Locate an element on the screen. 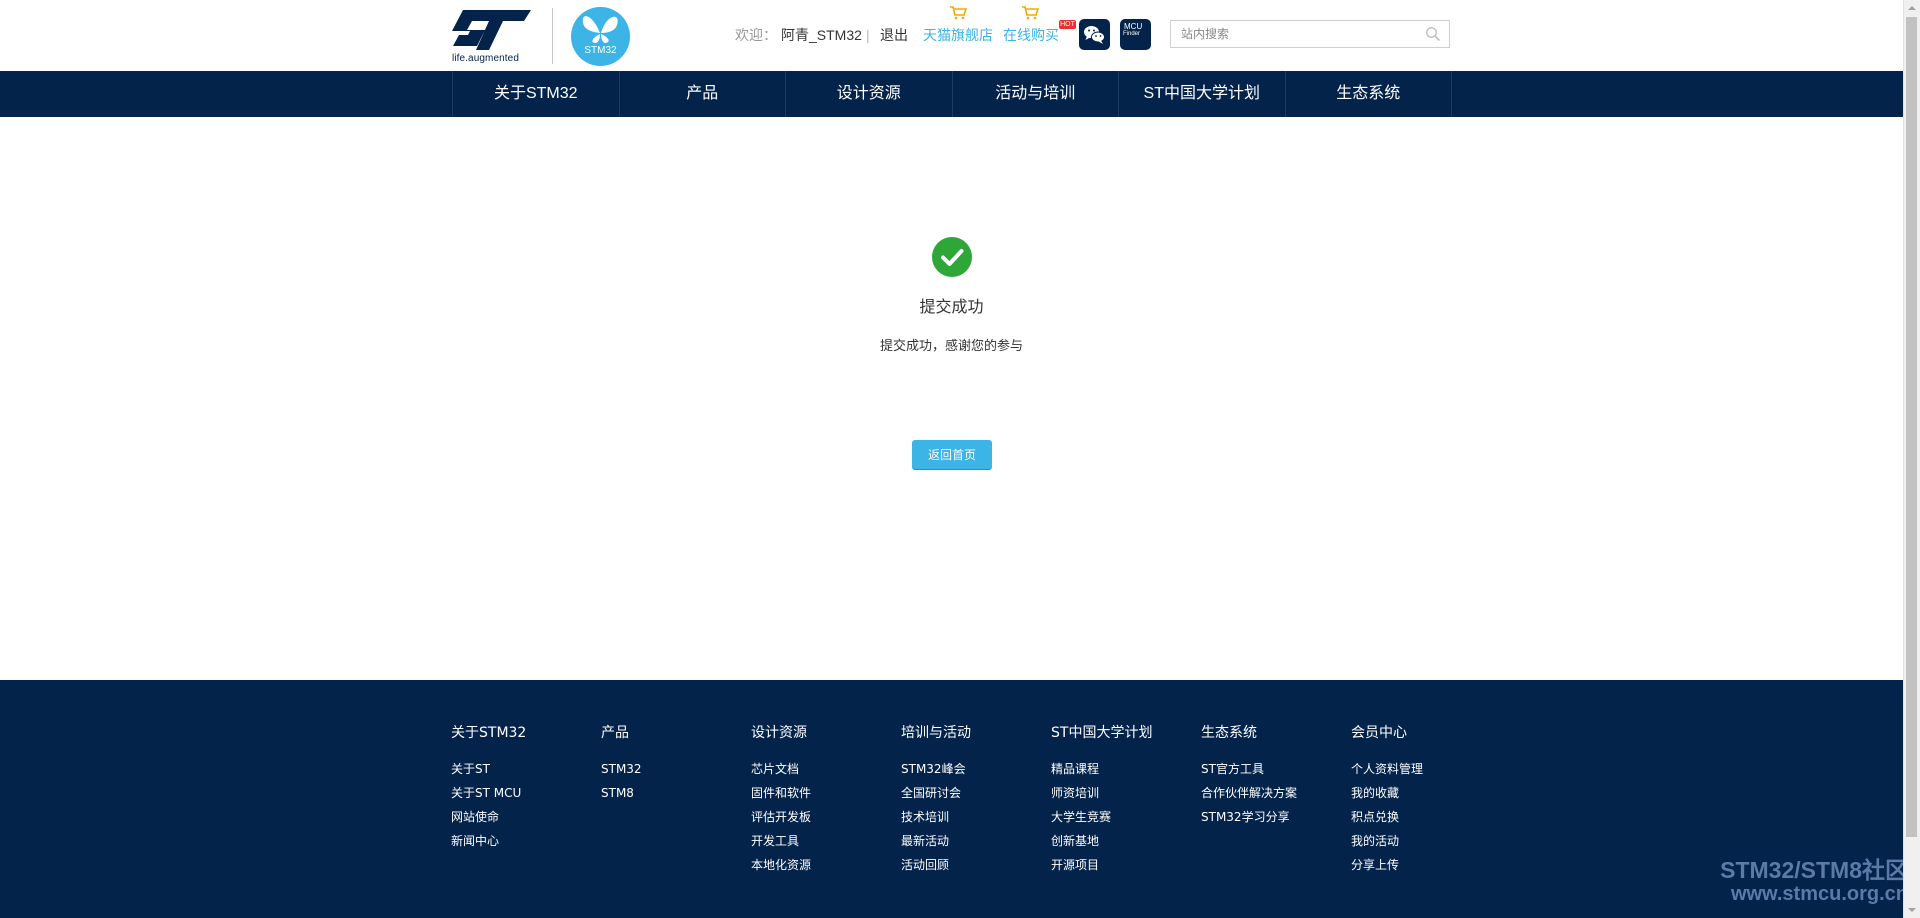 This screenshot has height=918, width=1920. footer-column-design-resources: 设计资源 芯片文档 固件和软件 评估开发板 开发工具 本地化资源 is located at coordinates (821, 800).